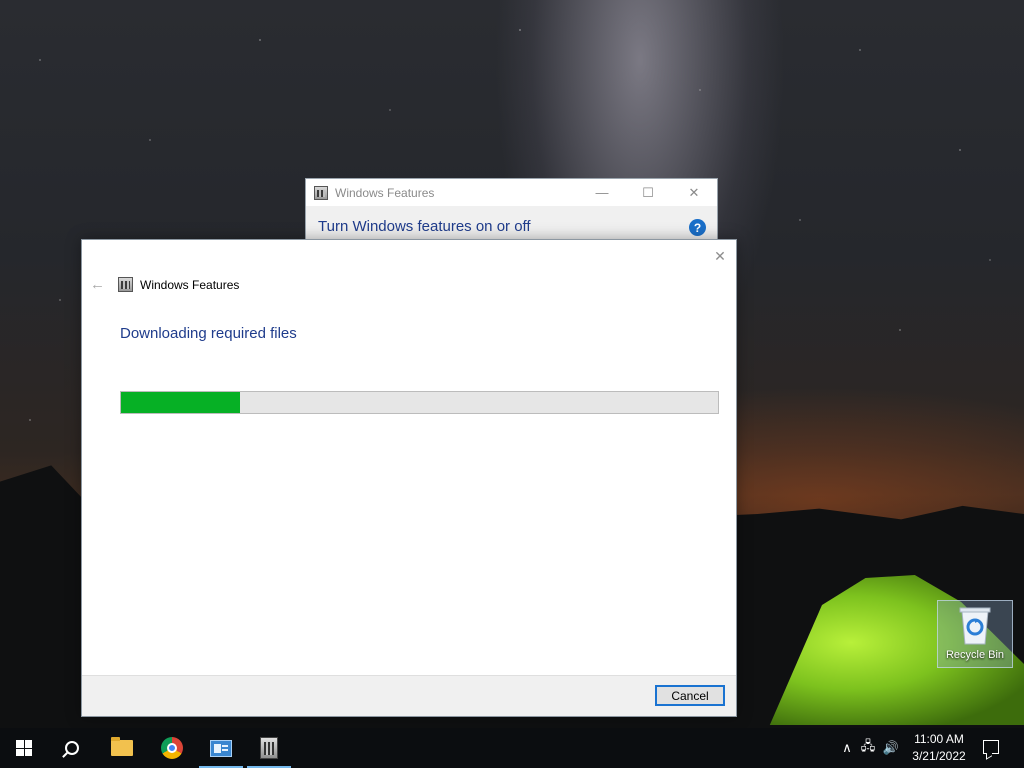  I want to click on start-button, so click(24, 748).